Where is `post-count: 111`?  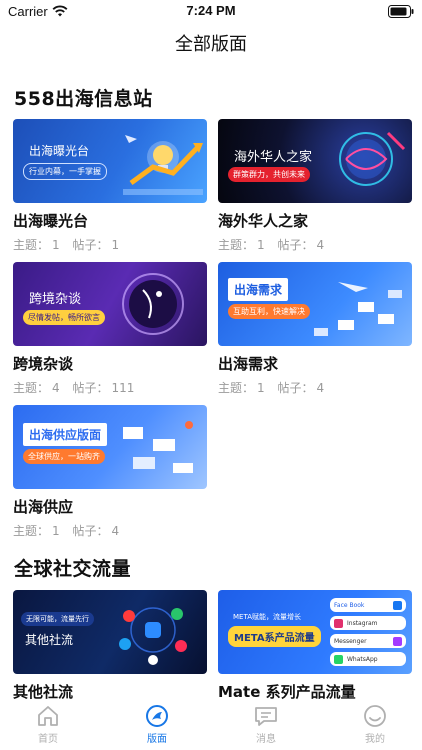
post-count: 111 is located at coordinates (123, 388).